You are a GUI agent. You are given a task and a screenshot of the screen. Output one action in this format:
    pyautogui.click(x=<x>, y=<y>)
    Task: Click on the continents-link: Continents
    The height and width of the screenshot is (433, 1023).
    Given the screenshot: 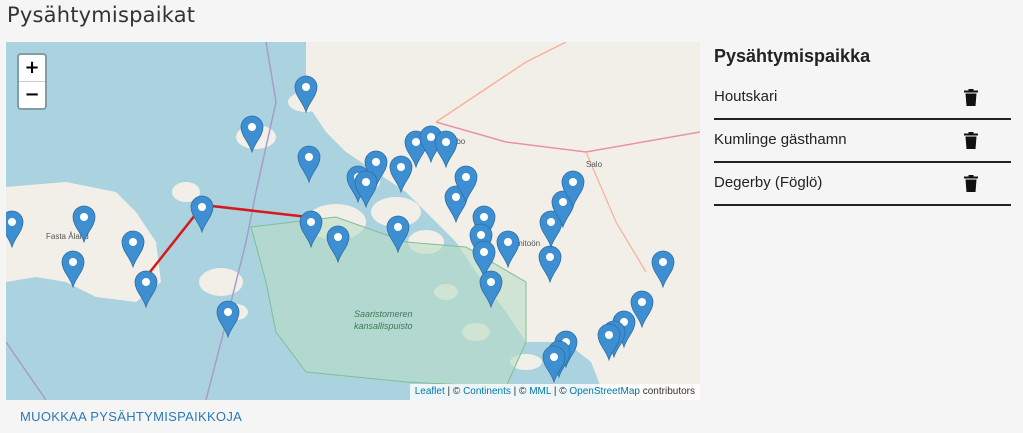 What is the action you would take?
    pyautogui.click(x=487, y=391)
    